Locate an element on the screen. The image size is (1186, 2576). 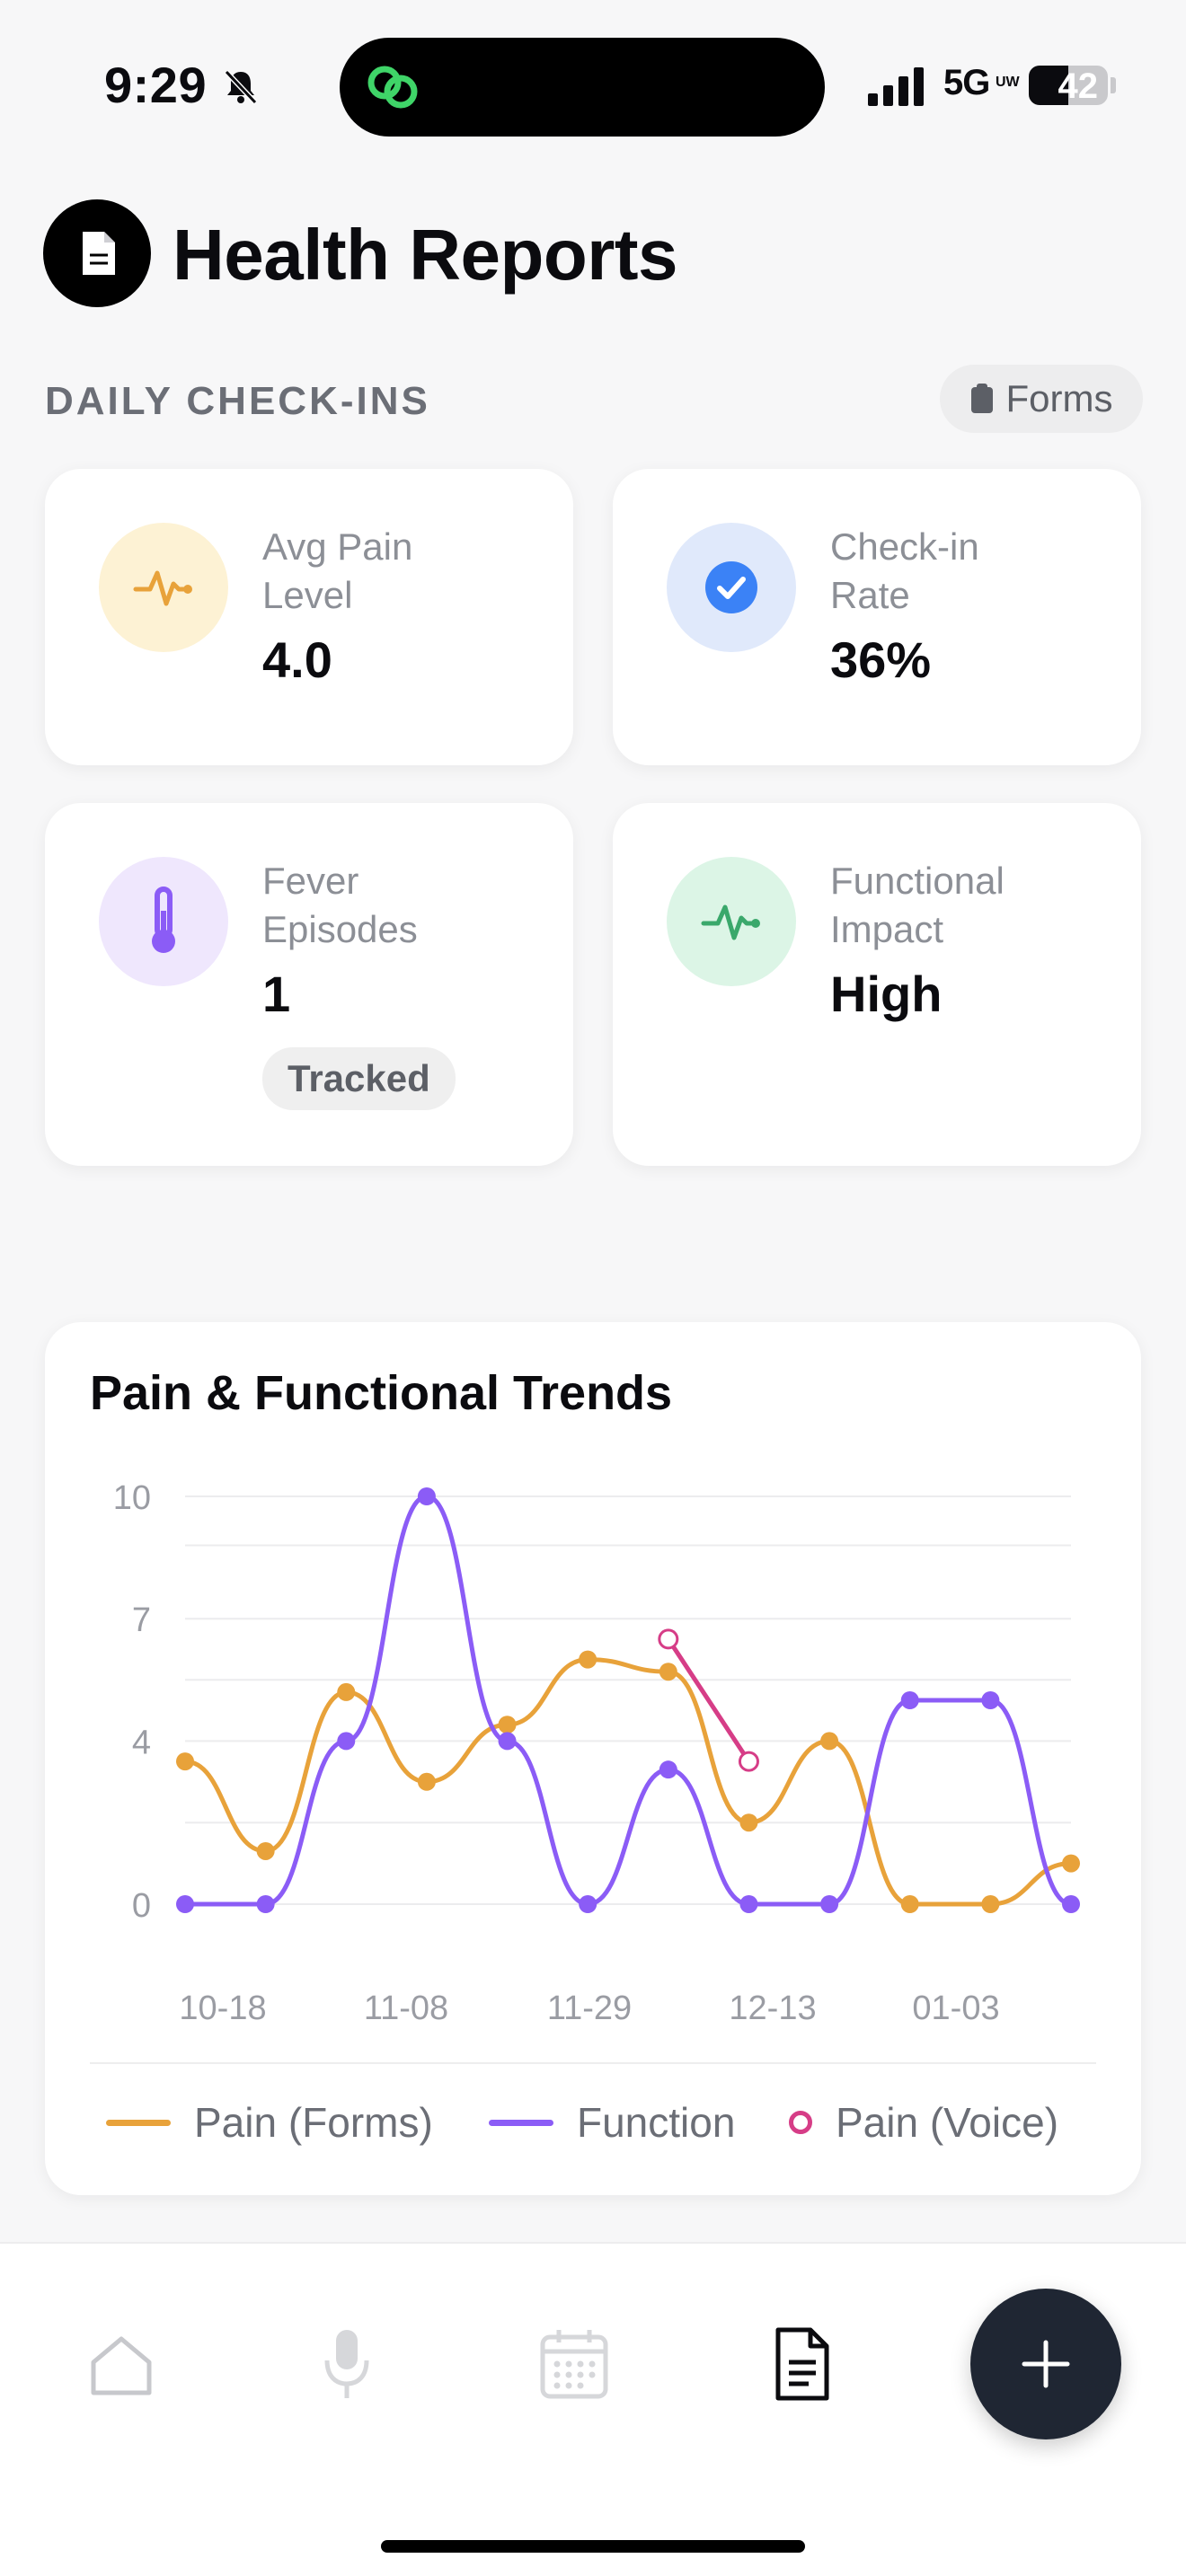
x-tick-label: 01-03 is located at coordinates (955, 2008).